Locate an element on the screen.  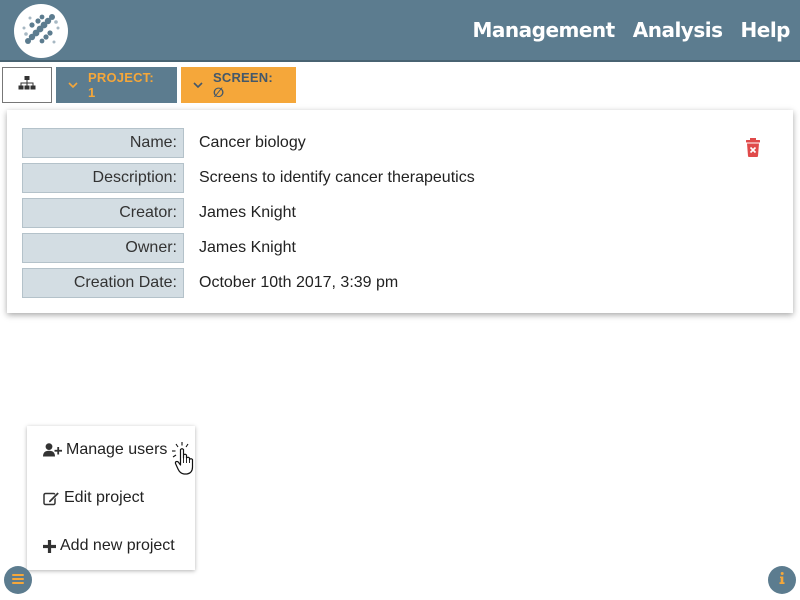
hamburger-icon is located at coordinates (18, 580).